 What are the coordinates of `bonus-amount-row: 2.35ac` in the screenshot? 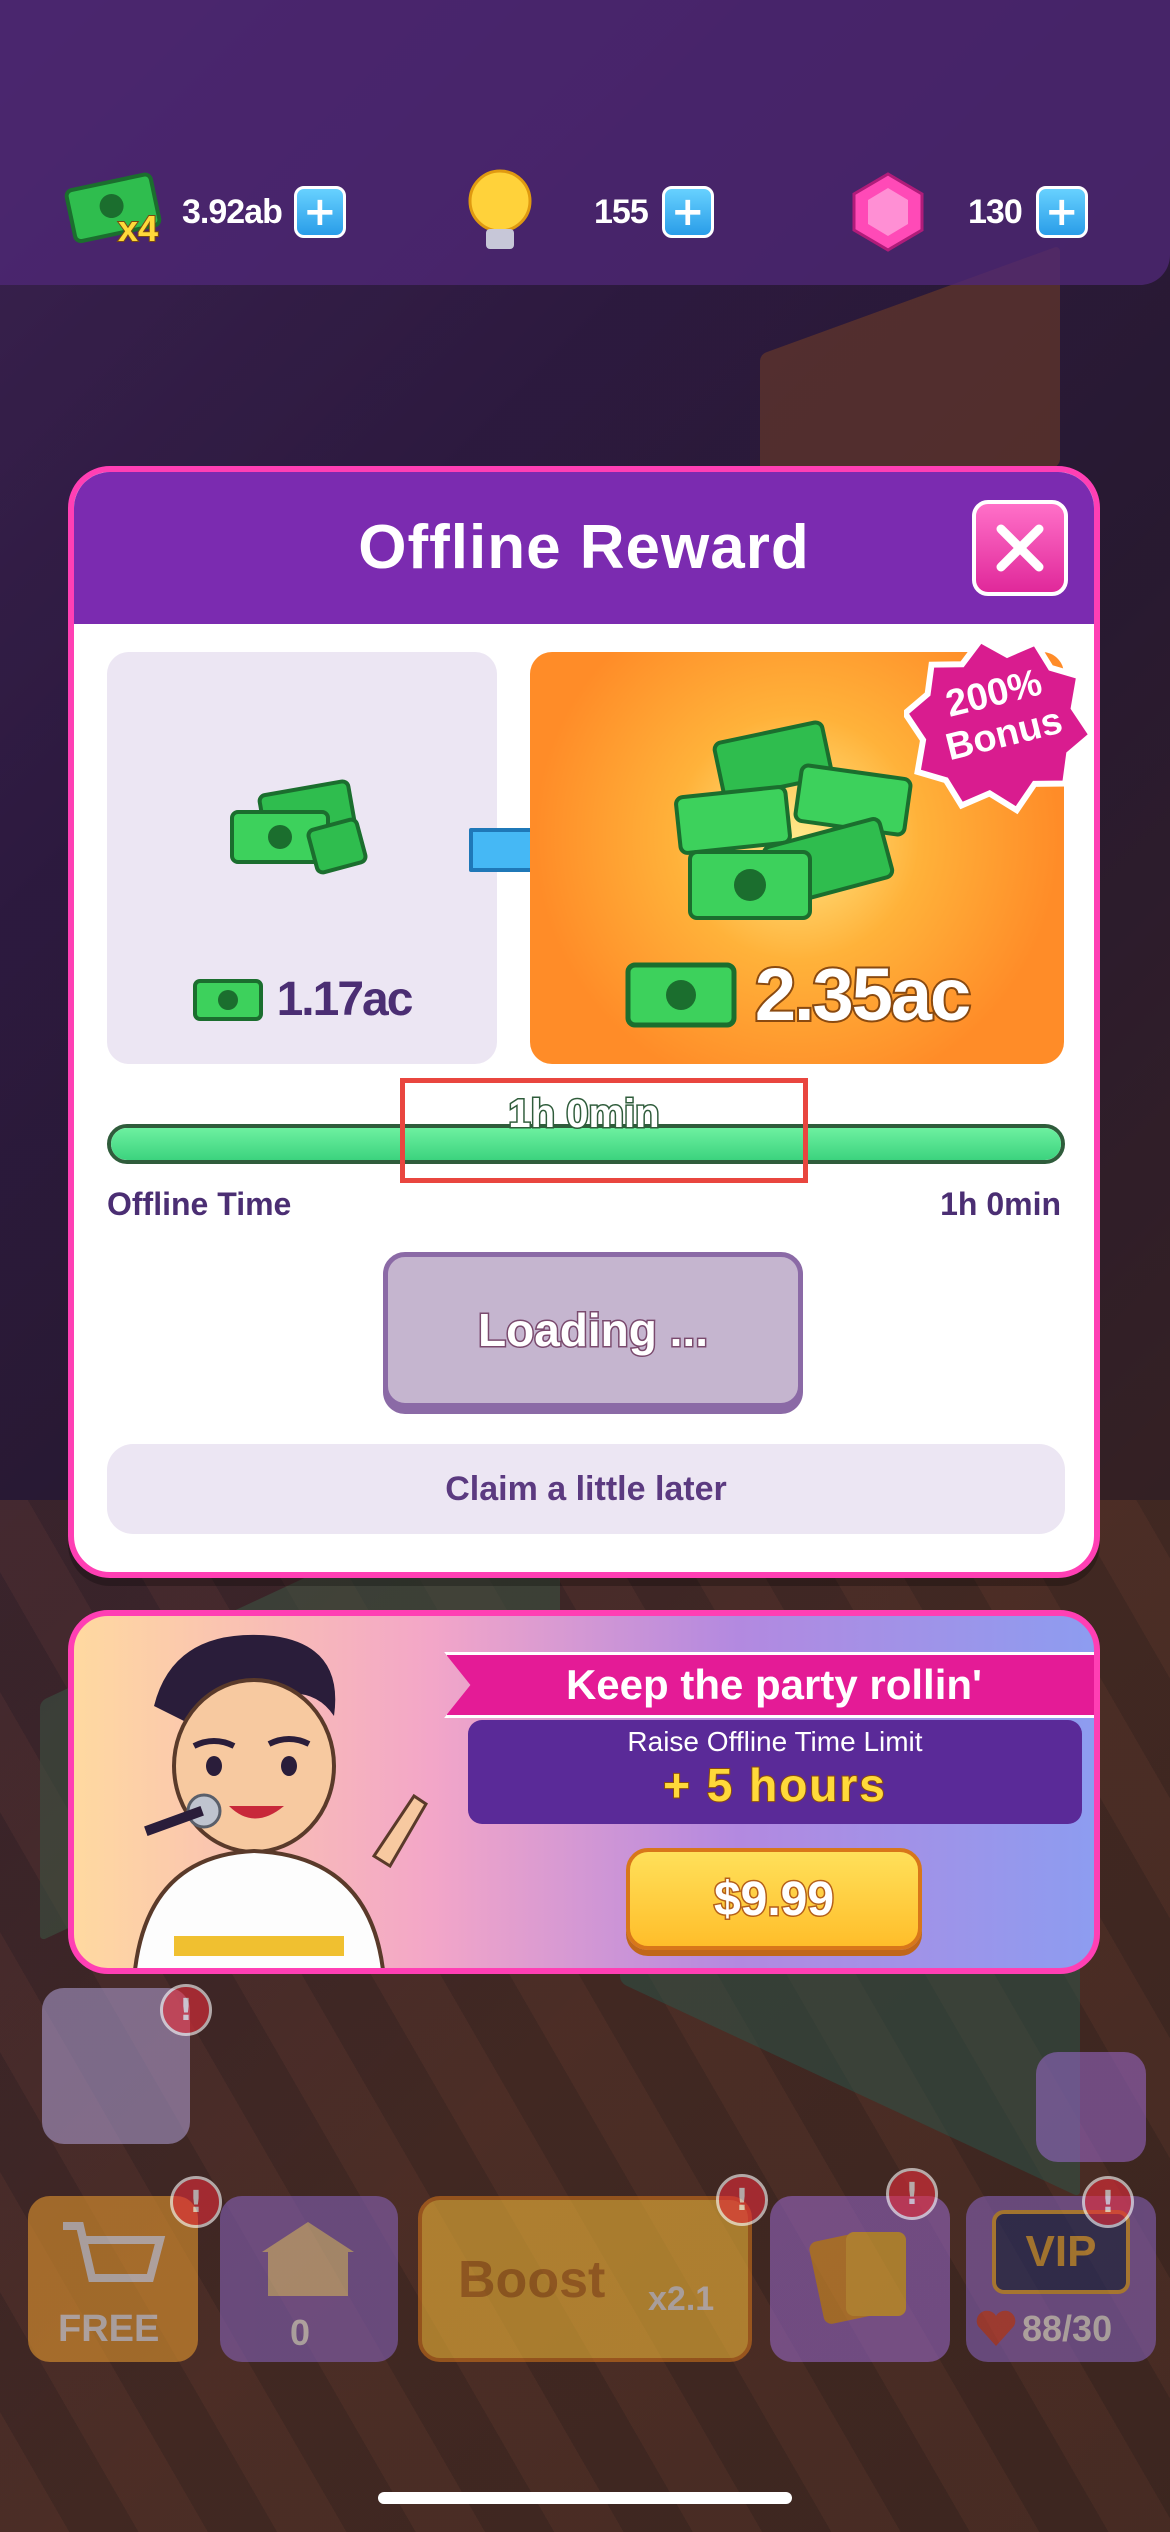 It's located at (797, 994).